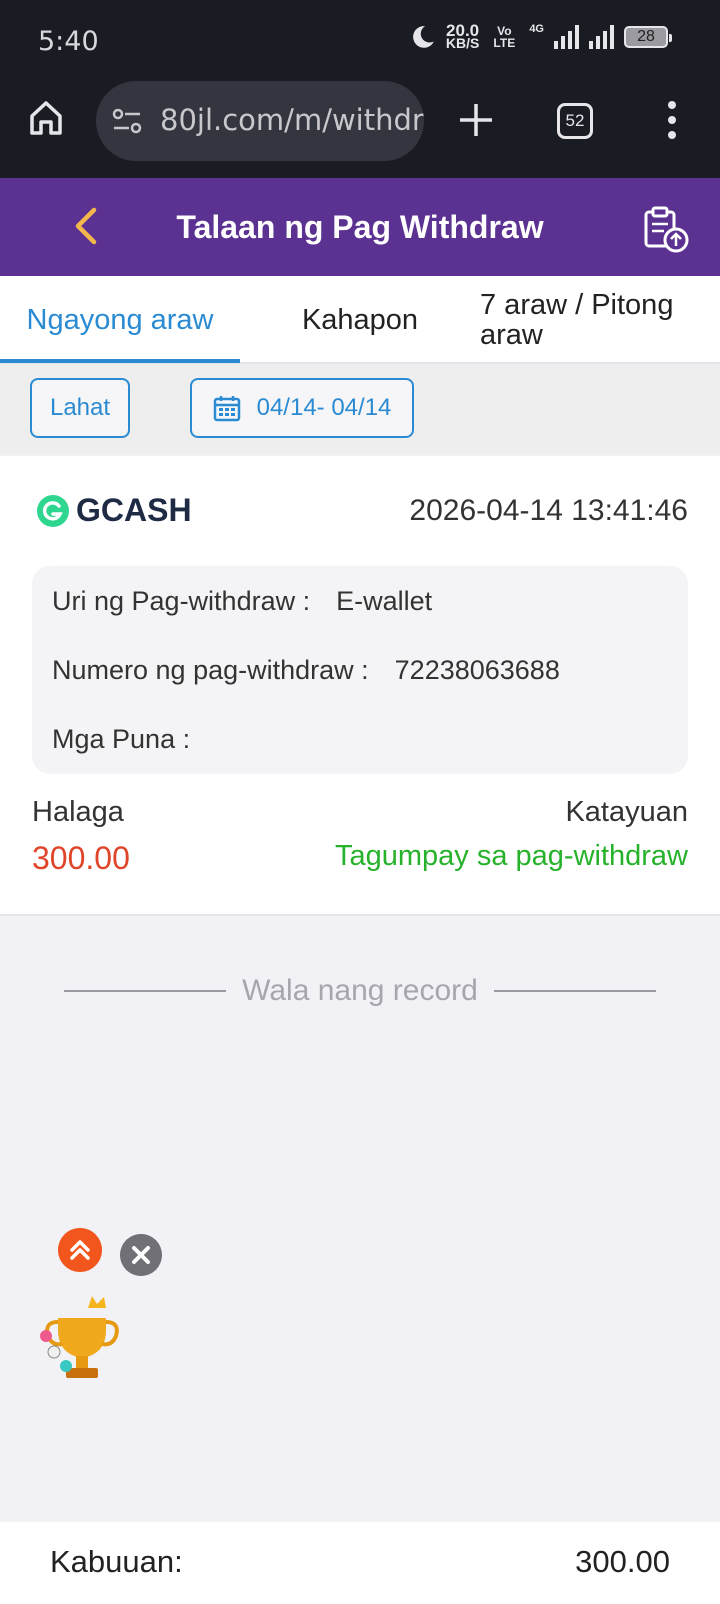  I want to click on remarks-row: Mga Puna :, so click(134, 739).